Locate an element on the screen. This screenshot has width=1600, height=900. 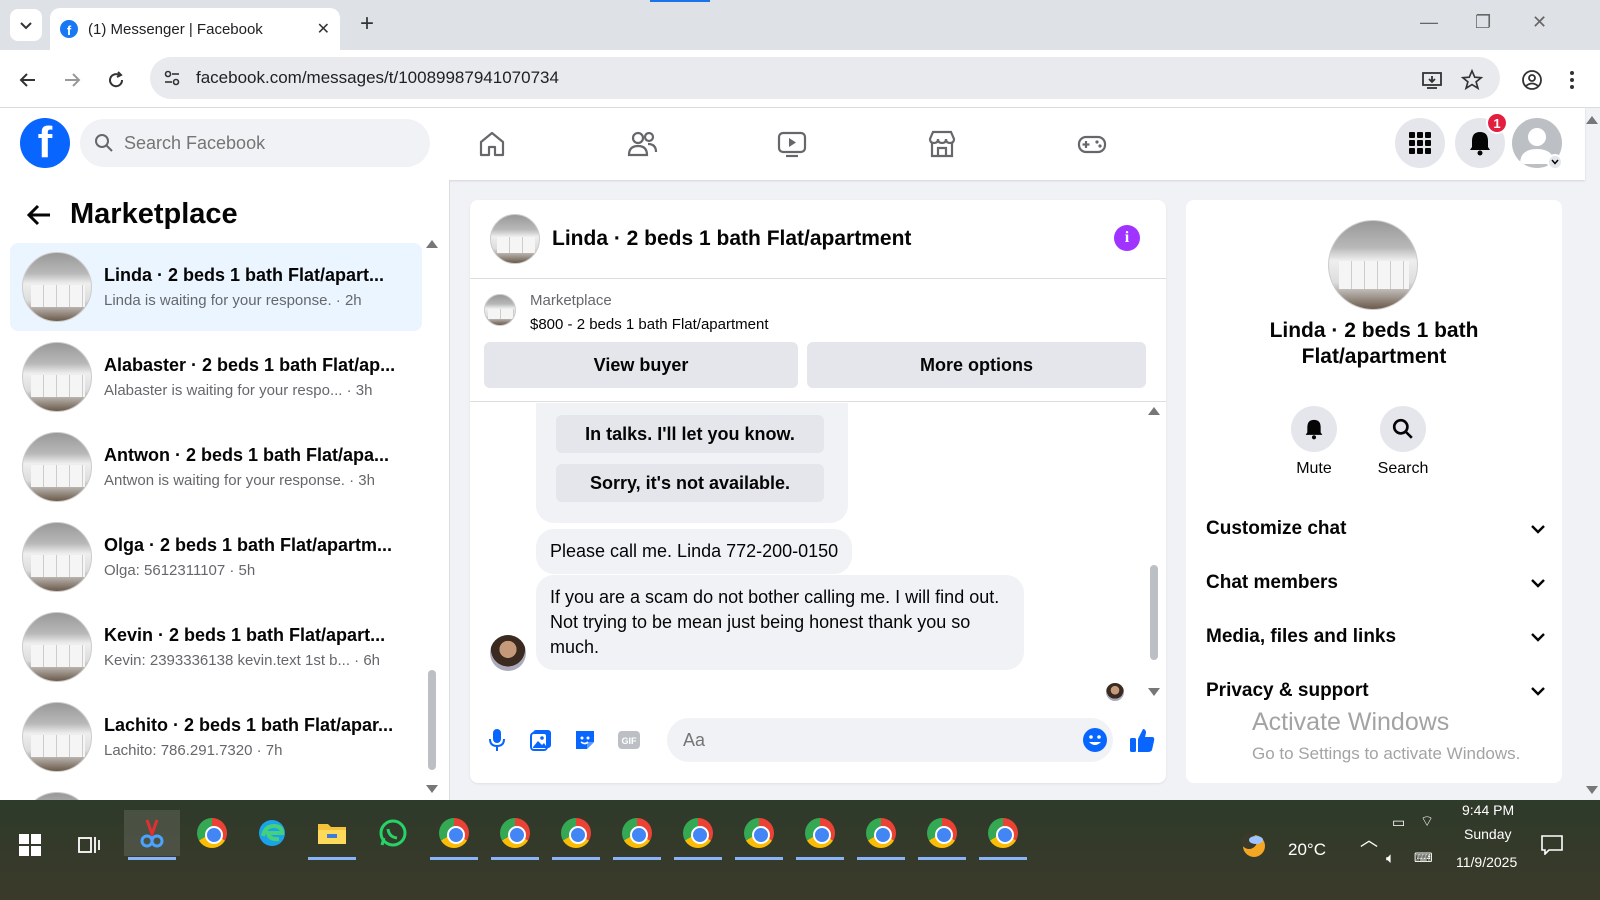
nav-gaming is located at coordinates (1092, 144).